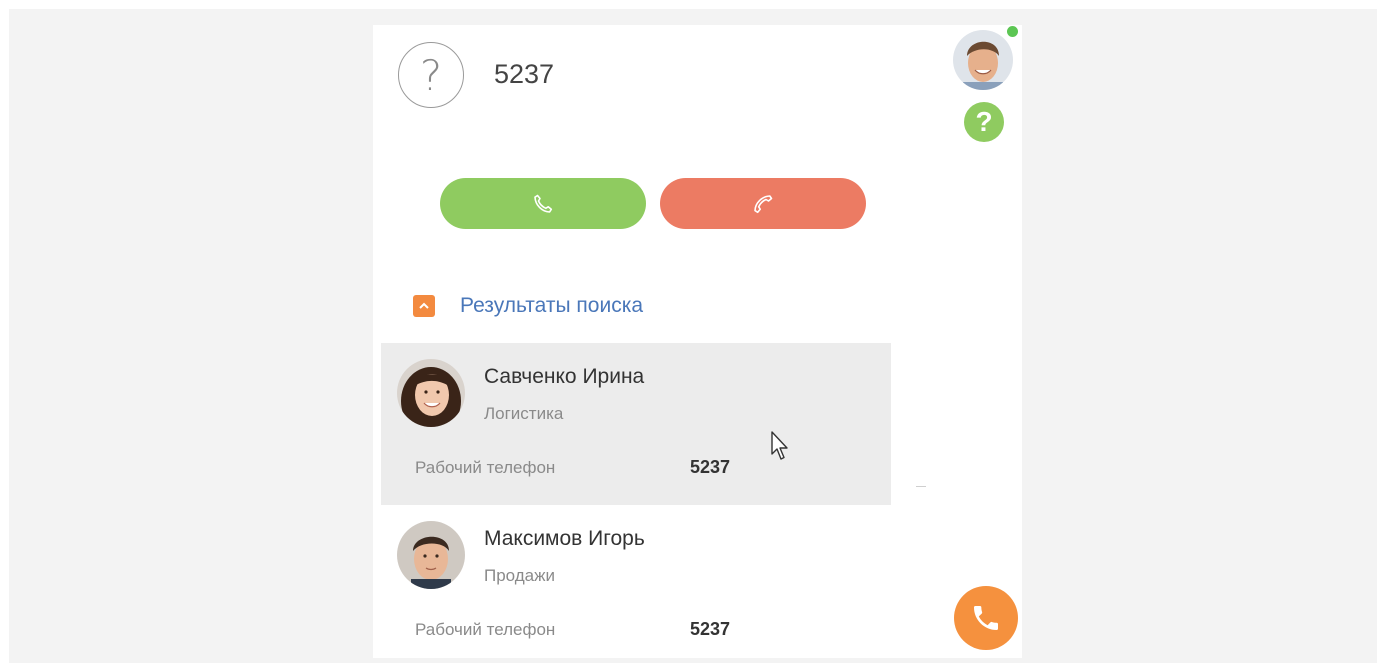  I want to click on divider, so click(921, 486).